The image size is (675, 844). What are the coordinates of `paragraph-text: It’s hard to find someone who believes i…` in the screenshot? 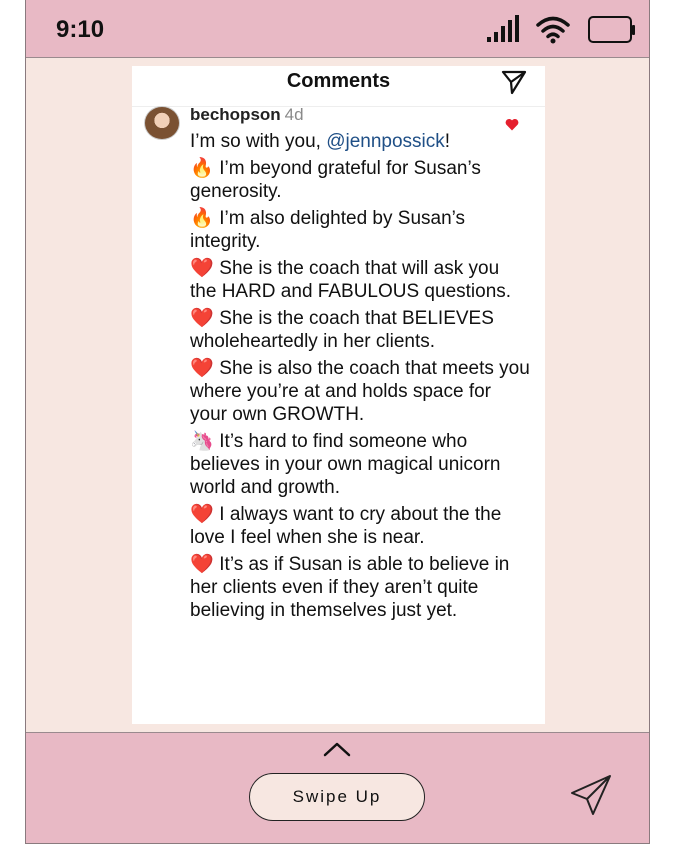 It's located at (345, 464).